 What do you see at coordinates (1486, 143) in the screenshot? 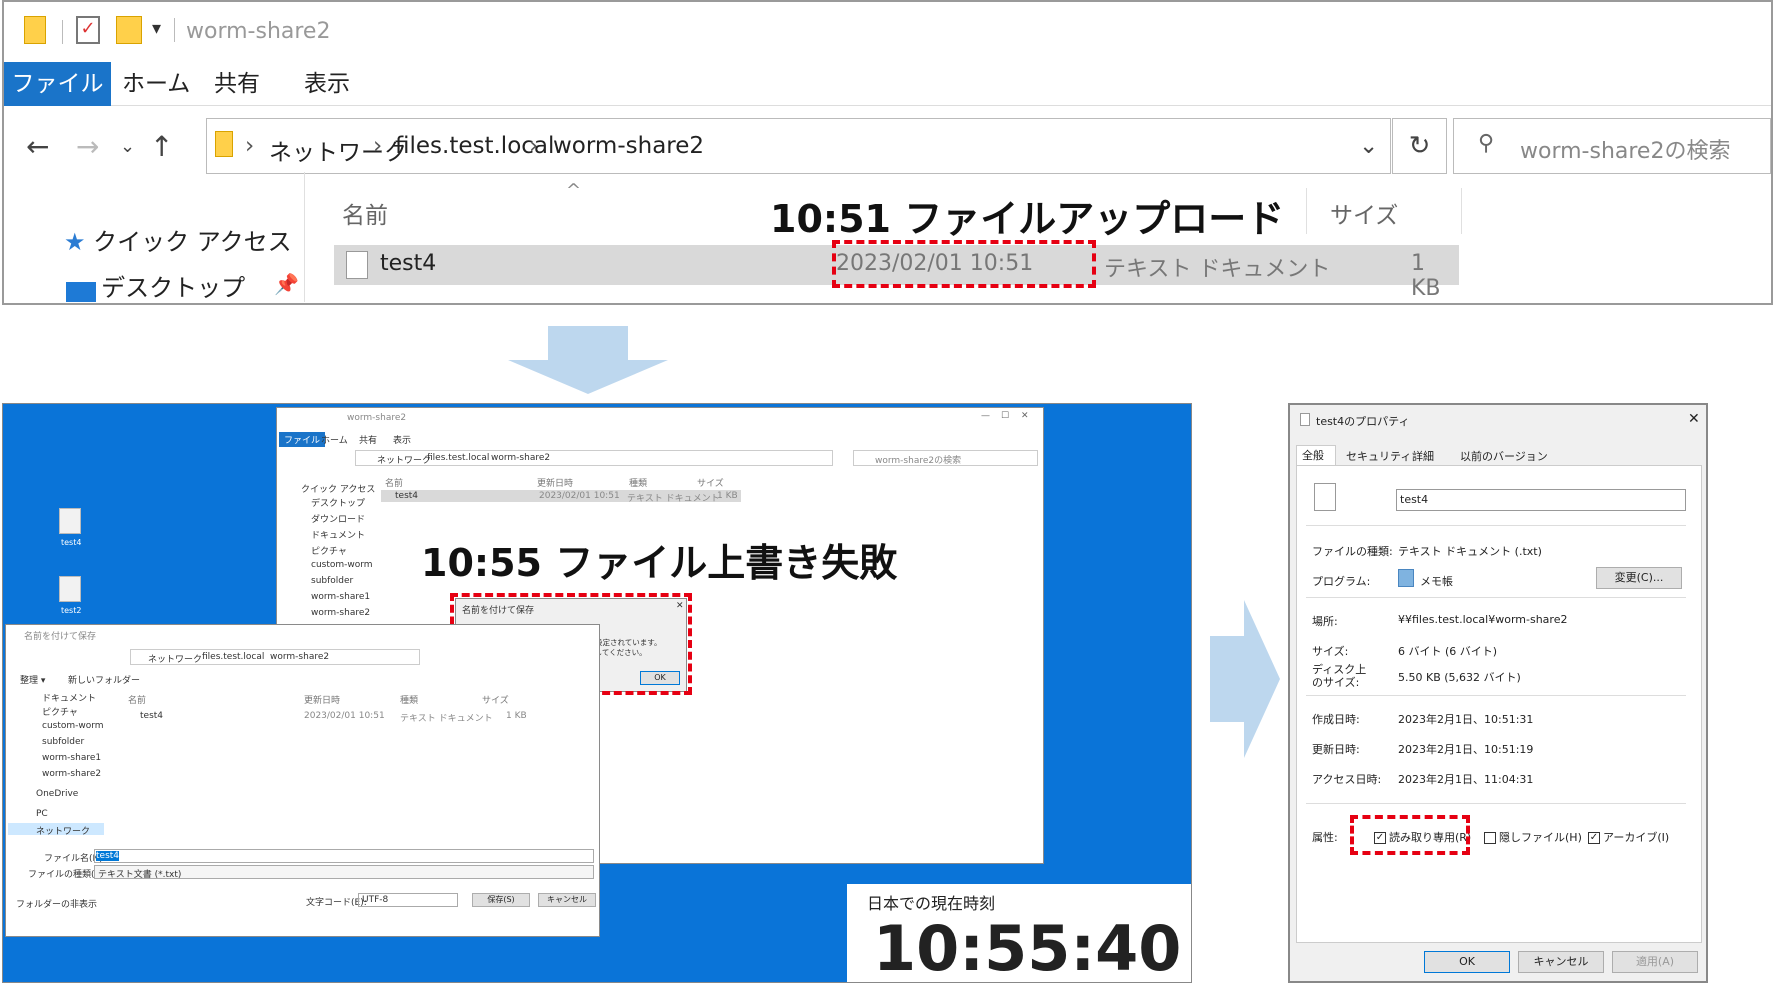
I see `search-icon: ⚲` at bounding box center [1486, 143].